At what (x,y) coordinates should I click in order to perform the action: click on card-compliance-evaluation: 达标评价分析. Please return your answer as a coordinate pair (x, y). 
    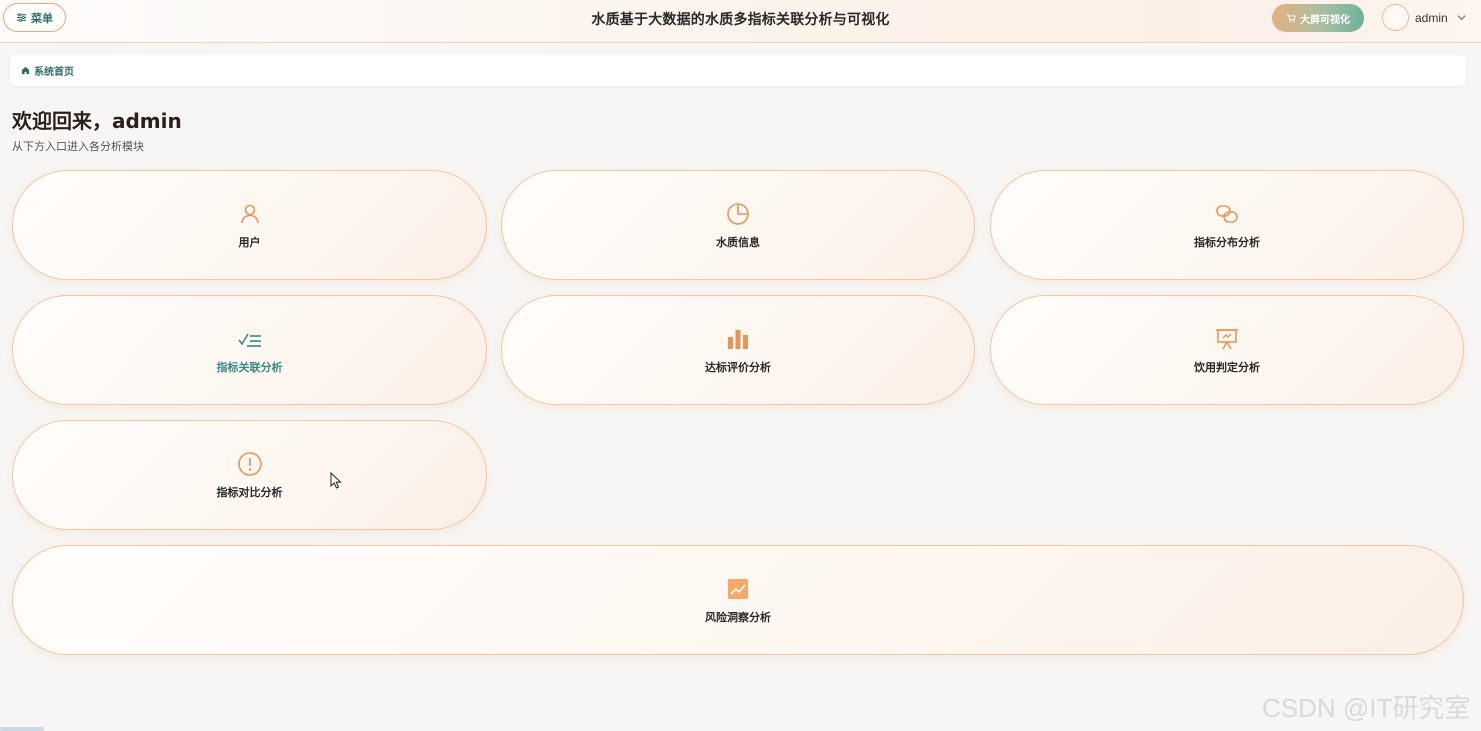
    Looking at the image, I should click on (738, 350).